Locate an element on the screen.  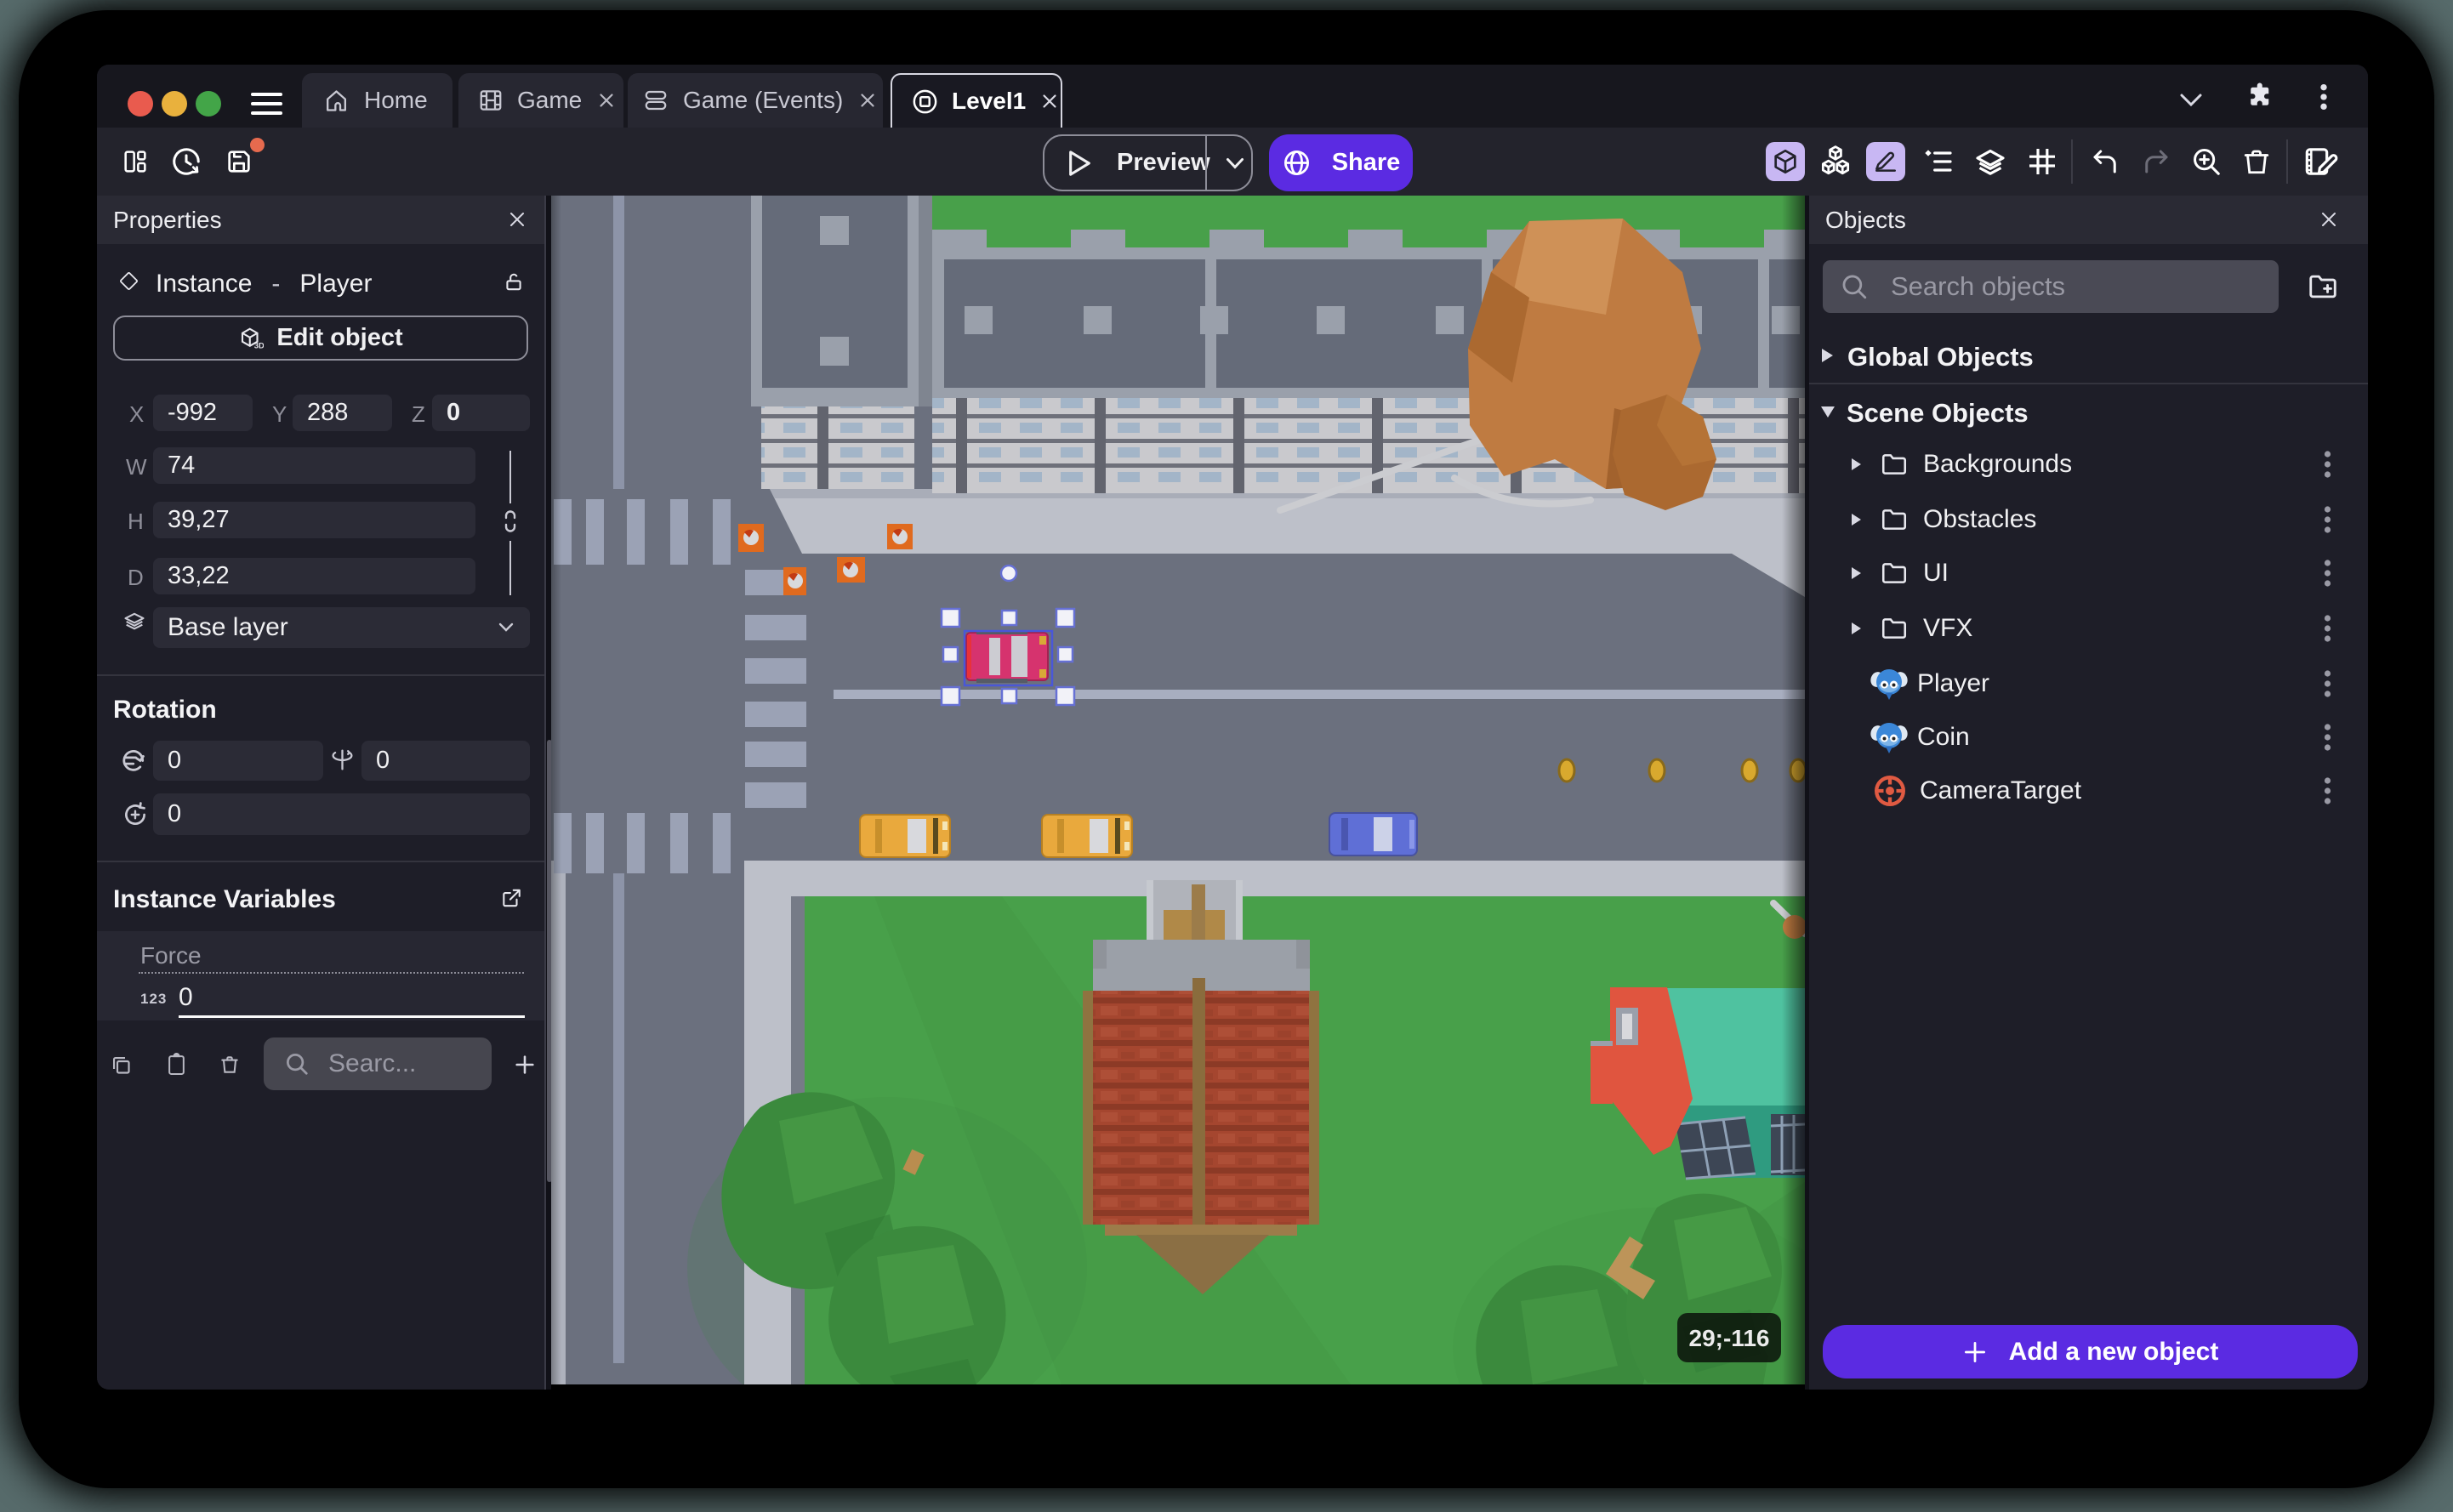
svg-text: 29;-116 is located at coordinates (1729, 1338).